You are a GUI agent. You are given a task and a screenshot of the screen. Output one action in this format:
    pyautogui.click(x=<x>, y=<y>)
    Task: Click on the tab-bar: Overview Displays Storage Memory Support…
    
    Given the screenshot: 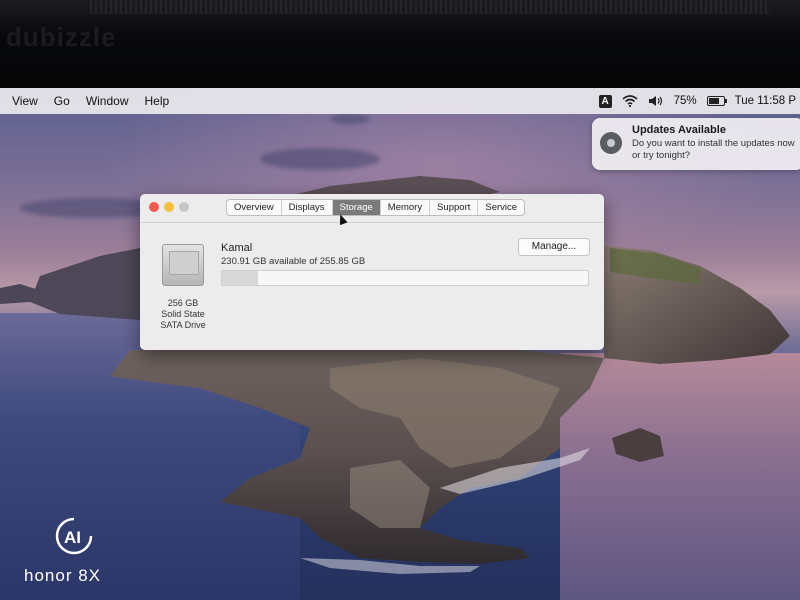 What is the action you would take?
    pyautogui.click(x=376, y=207)
    